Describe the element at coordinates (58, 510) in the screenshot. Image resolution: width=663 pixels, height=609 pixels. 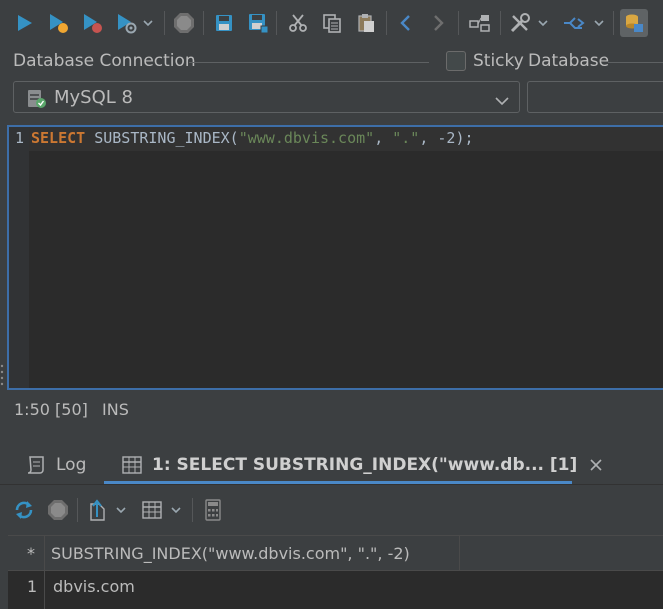
I see `stop-result-icon` at that location.